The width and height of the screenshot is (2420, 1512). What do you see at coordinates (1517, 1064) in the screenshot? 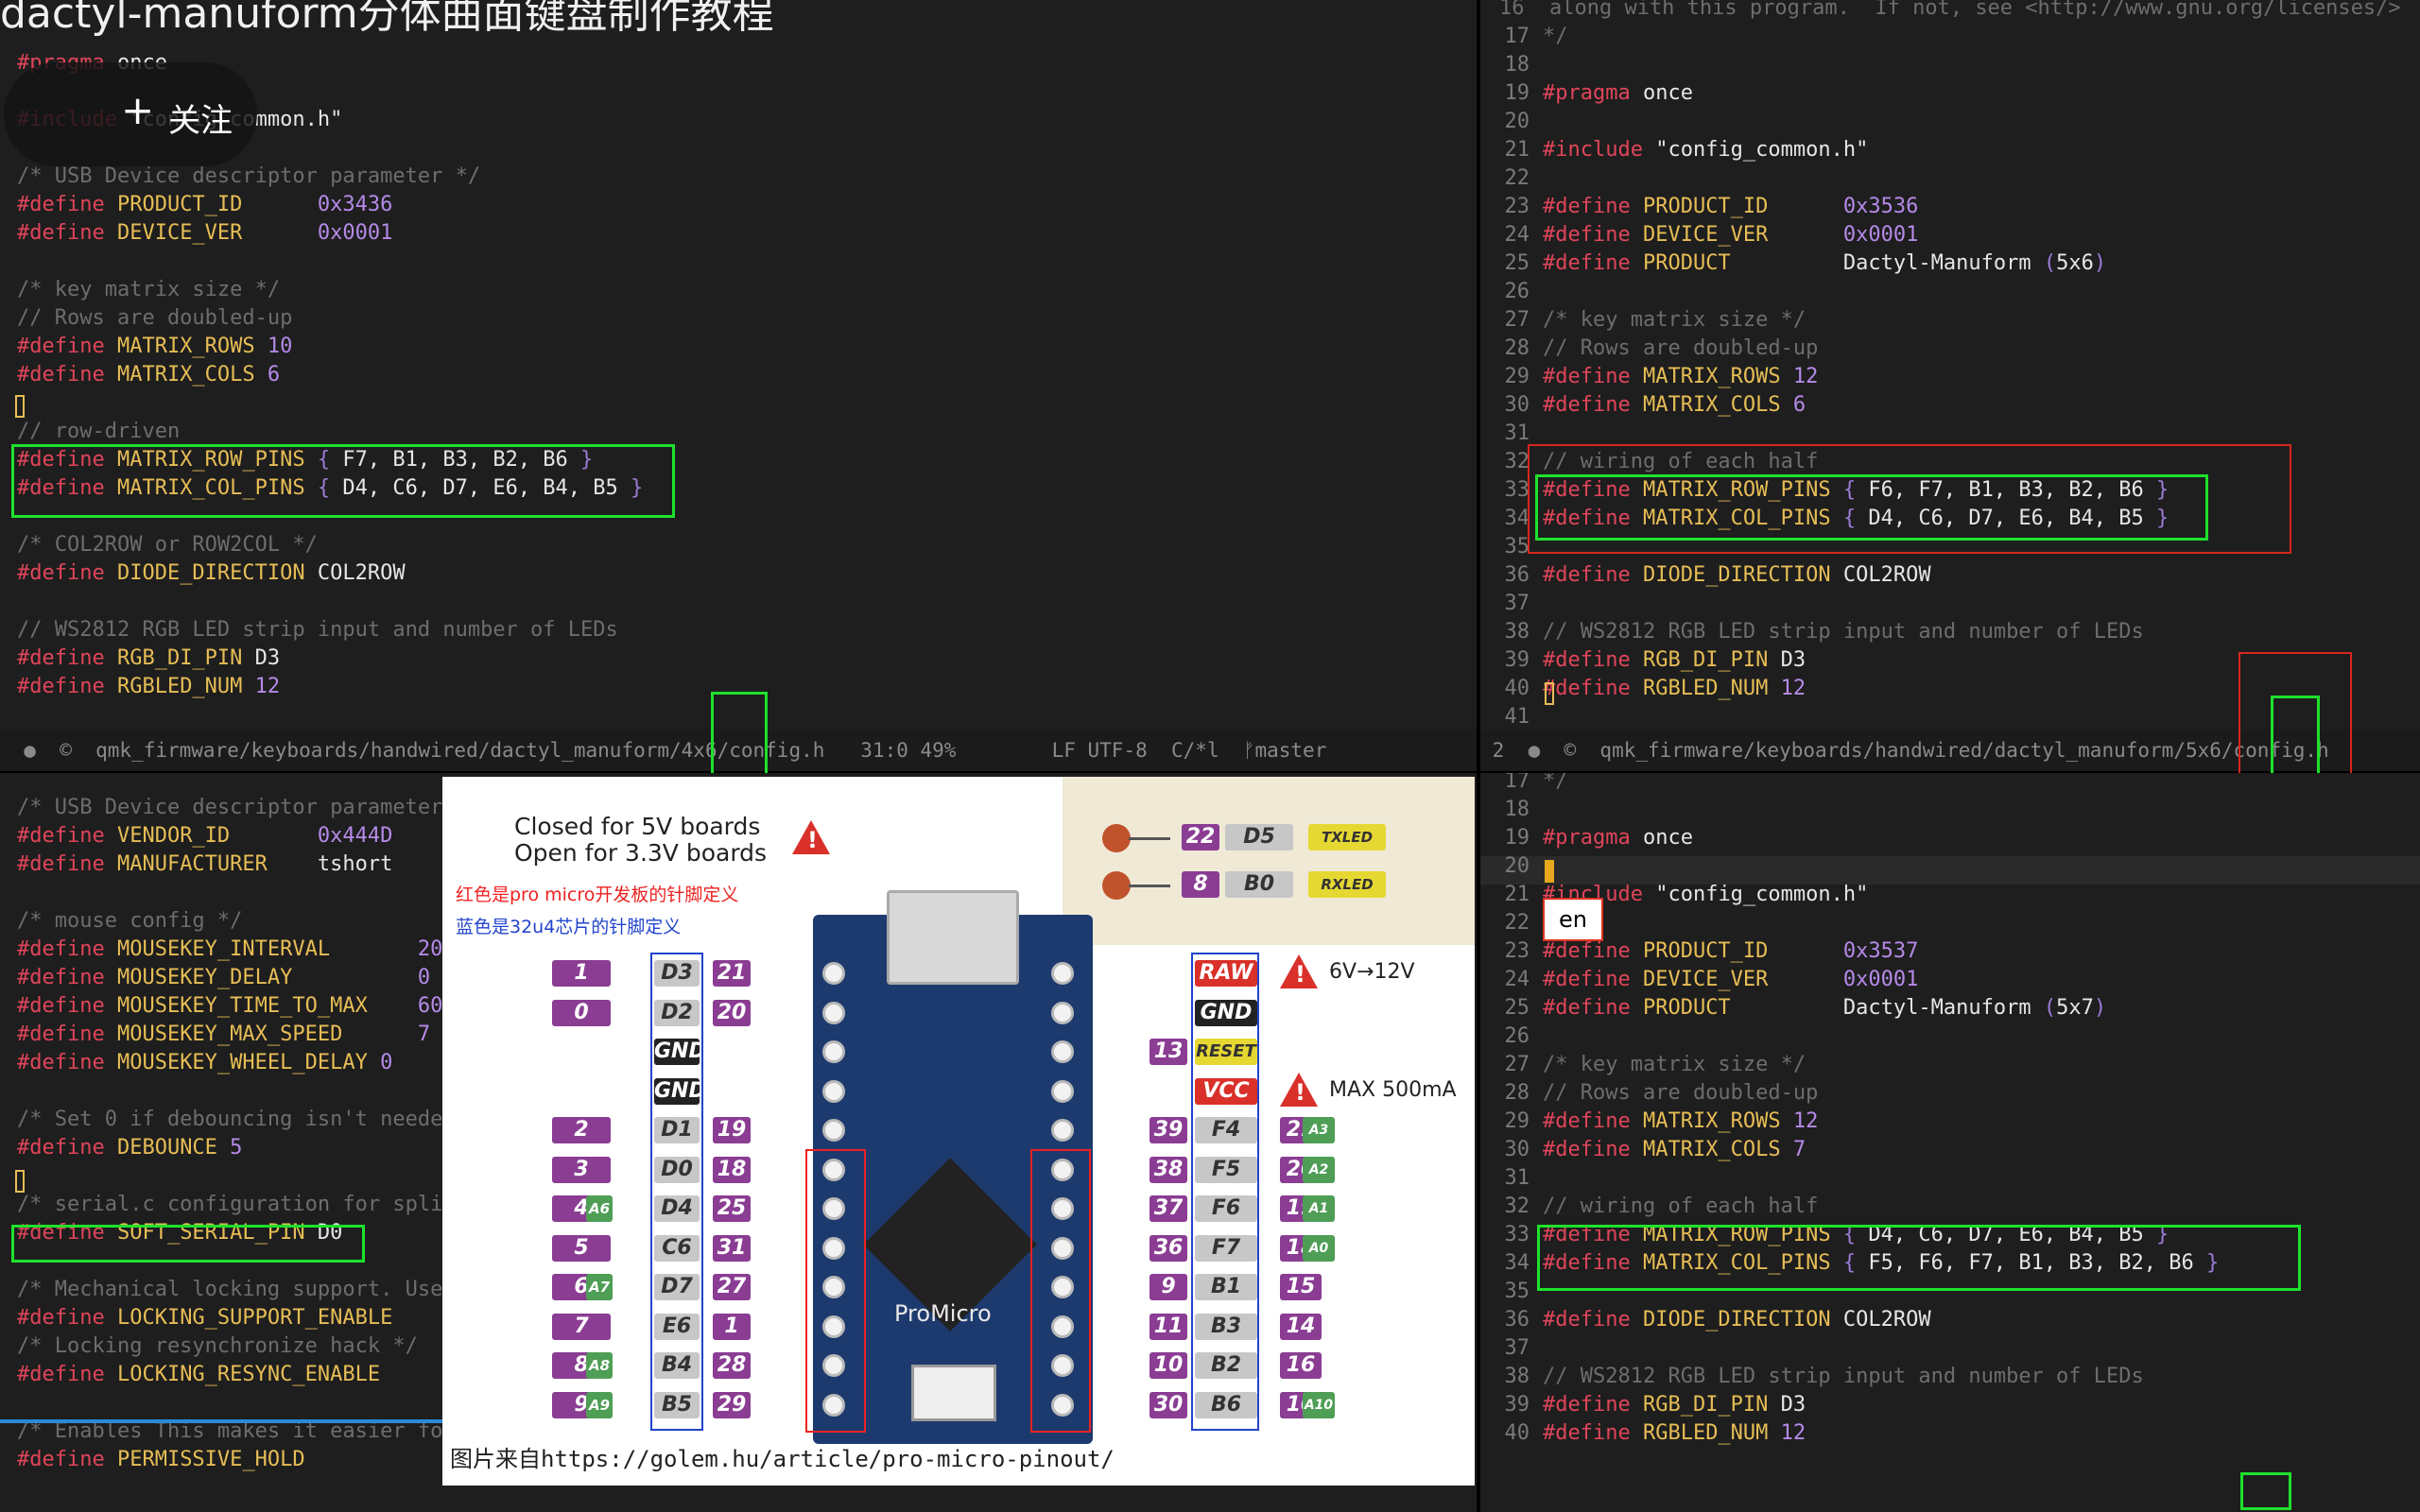
I see `line-number: 27` at bounding box center [1517, 1064].